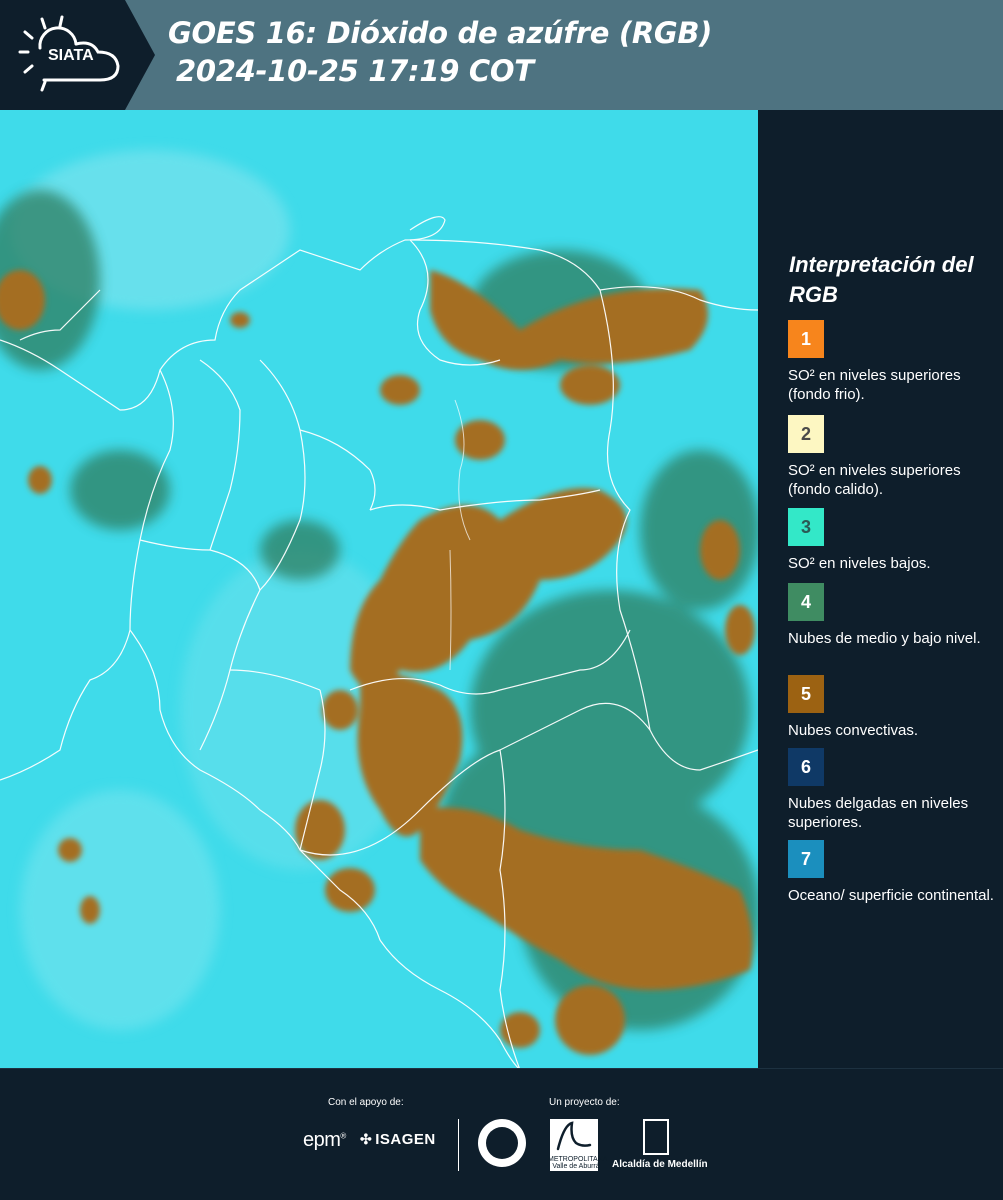 Image resolution: width=1003 pixels, height=1200 pixels. Describe the element at coordinates (584, 1102) in the screenshot. I see `project-label: Un proyecto de:` at that location.